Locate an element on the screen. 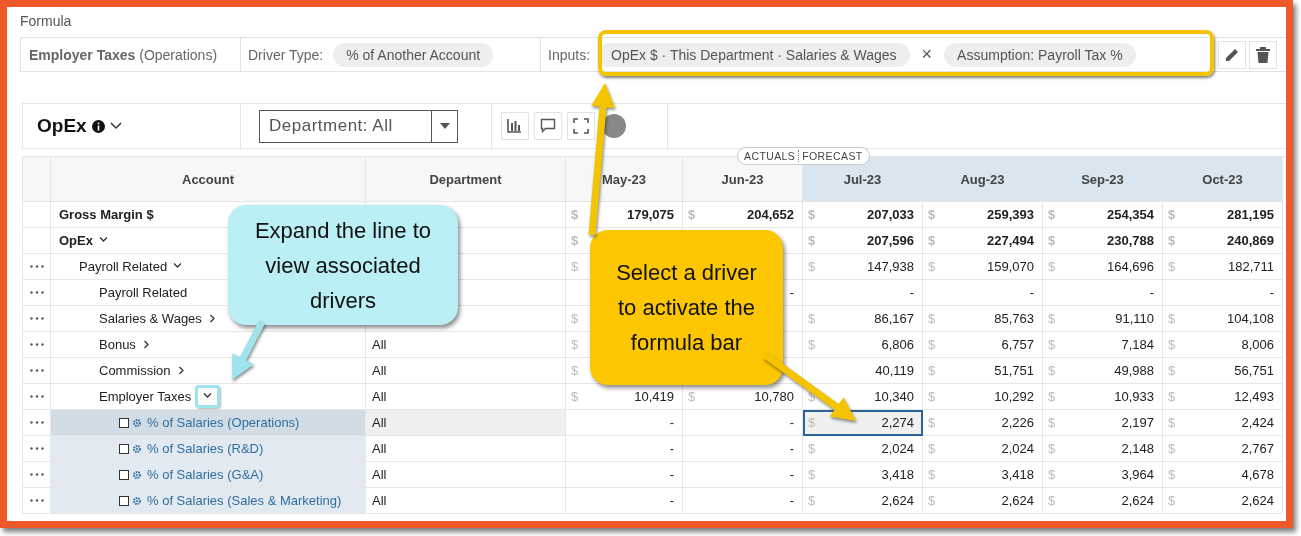 Image resolution: width=1301 pixels, height=536 pixels. comment-button is located at coordinates (548, 126).